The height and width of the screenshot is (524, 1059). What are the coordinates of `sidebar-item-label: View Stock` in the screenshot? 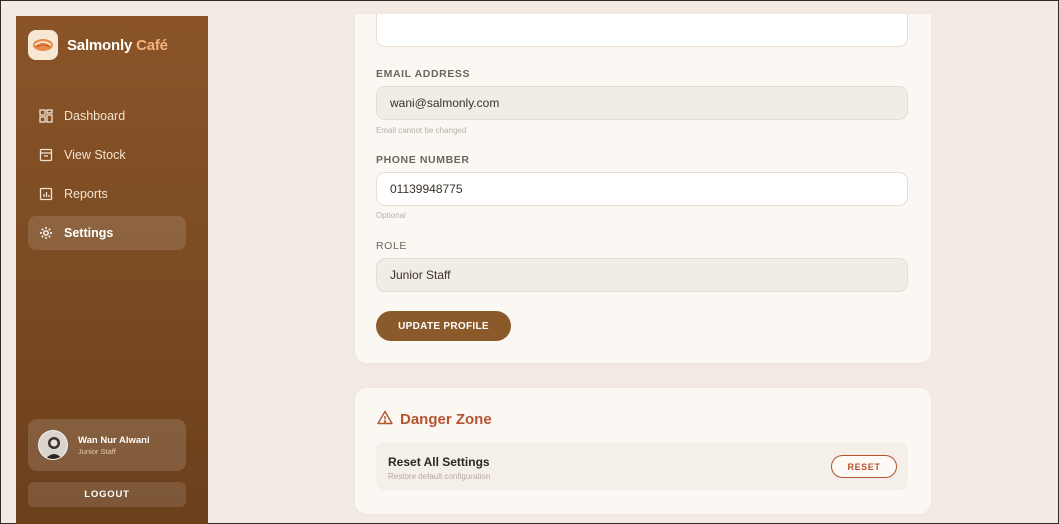 It's located at (95, 155).